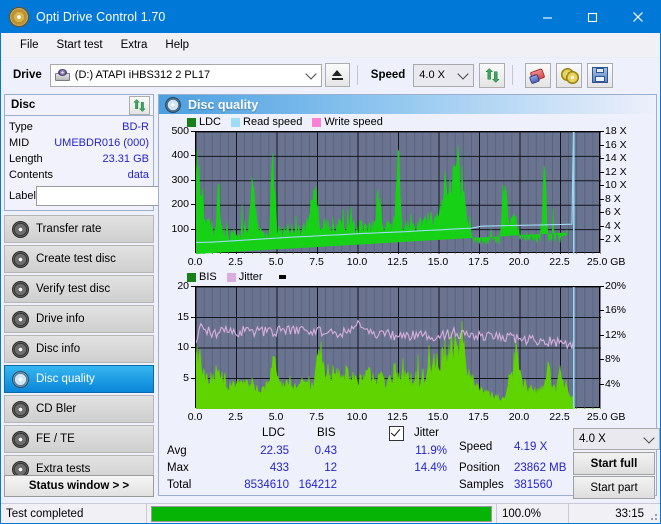 This screenshot has height=524, width=661. I want to click on stats-jitter-max: 14.4%, so click(430, 468).